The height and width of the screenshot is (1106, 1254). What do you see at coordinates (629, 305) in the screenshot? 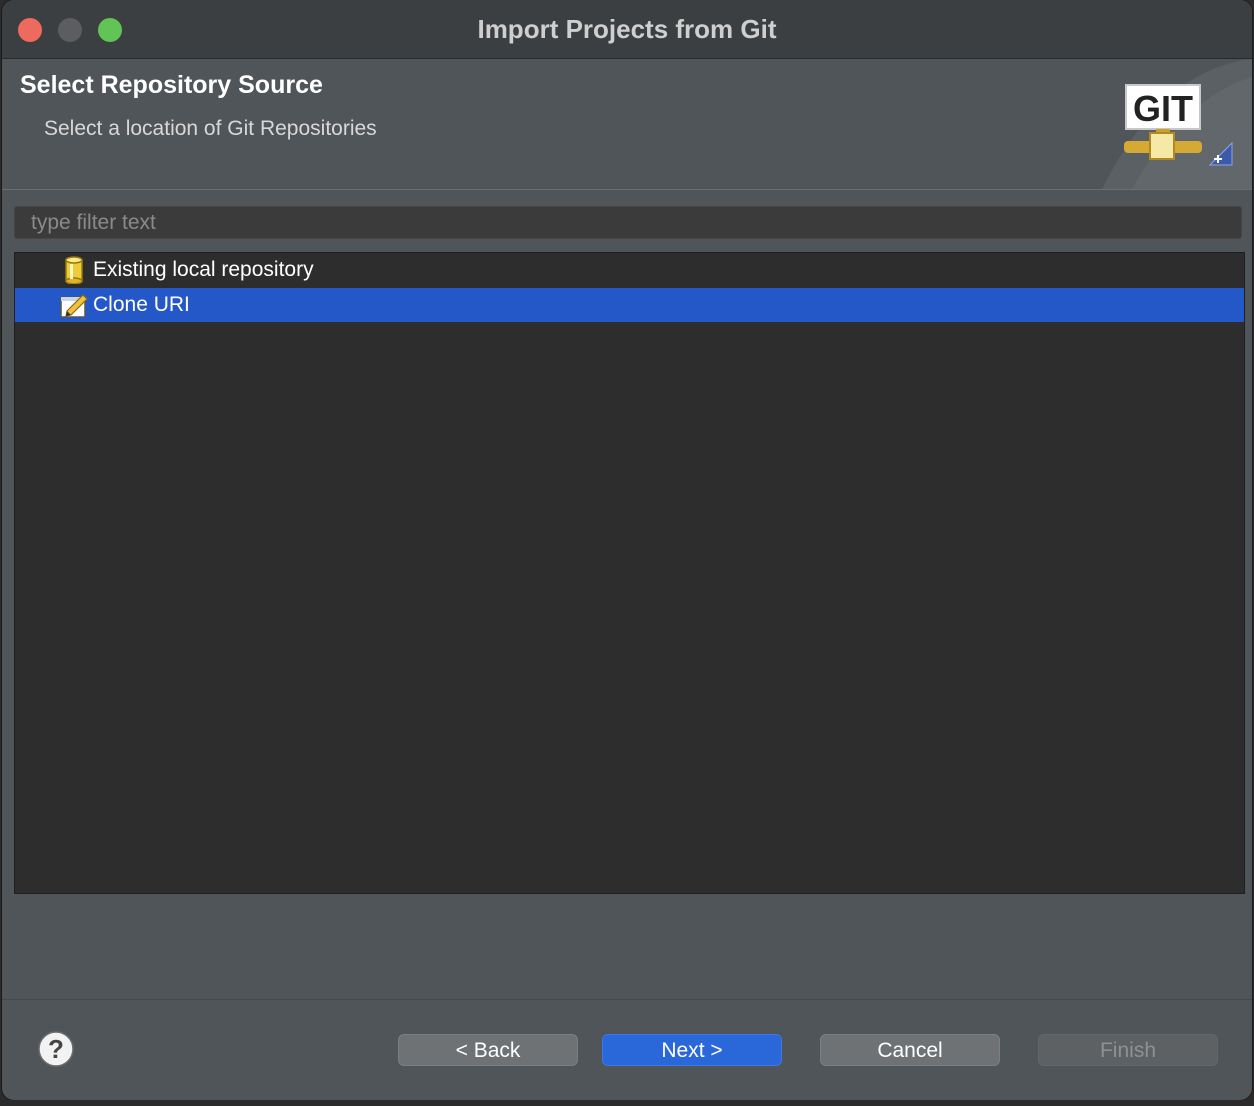
I see `list-item-clone-uri: Clone URI` at bounding box center [629, 305].